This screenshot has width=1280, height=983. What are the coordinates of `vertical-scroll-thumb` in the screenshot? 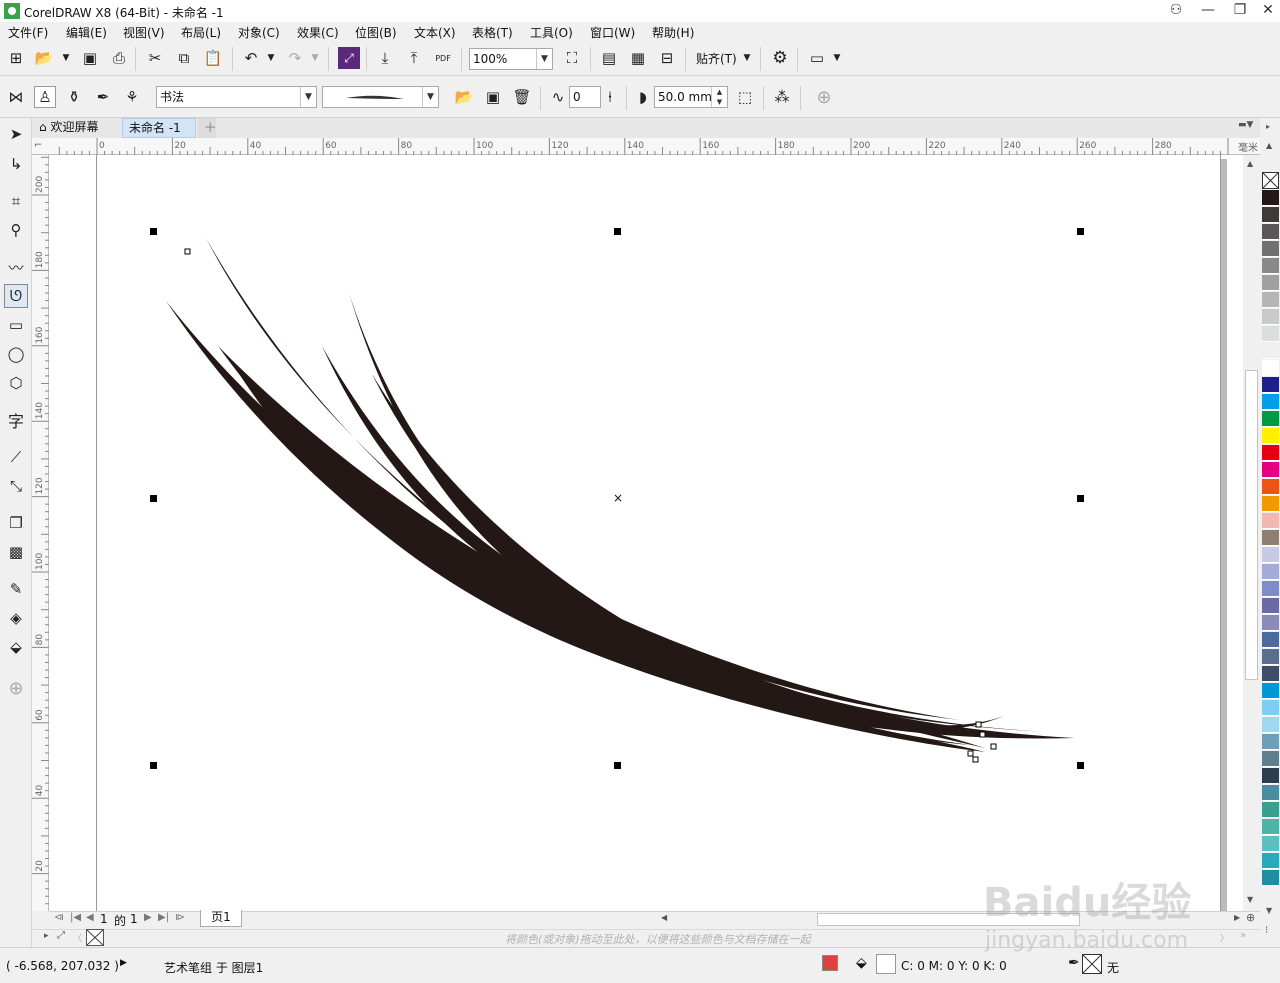 It's located at (1251, 525).